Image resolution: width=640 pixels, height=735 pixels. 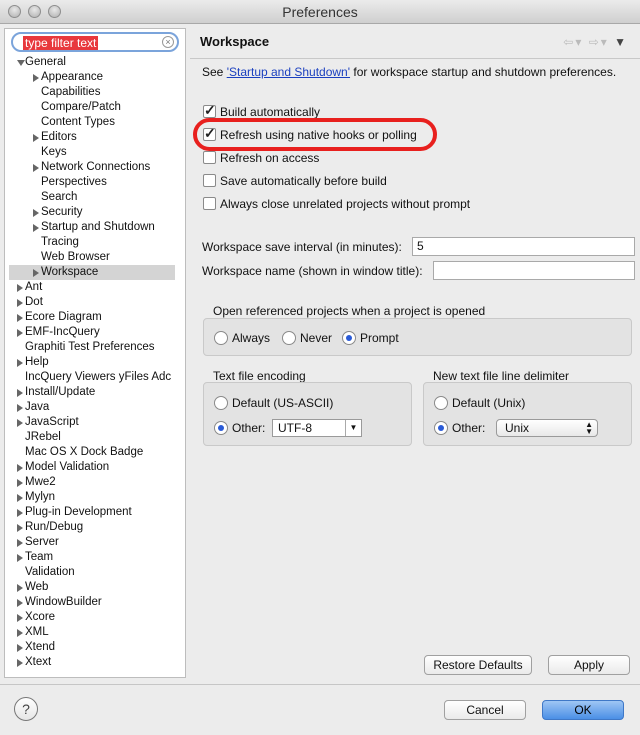 I want to click on tree-item: Xtend, so click(x=92, y=647).